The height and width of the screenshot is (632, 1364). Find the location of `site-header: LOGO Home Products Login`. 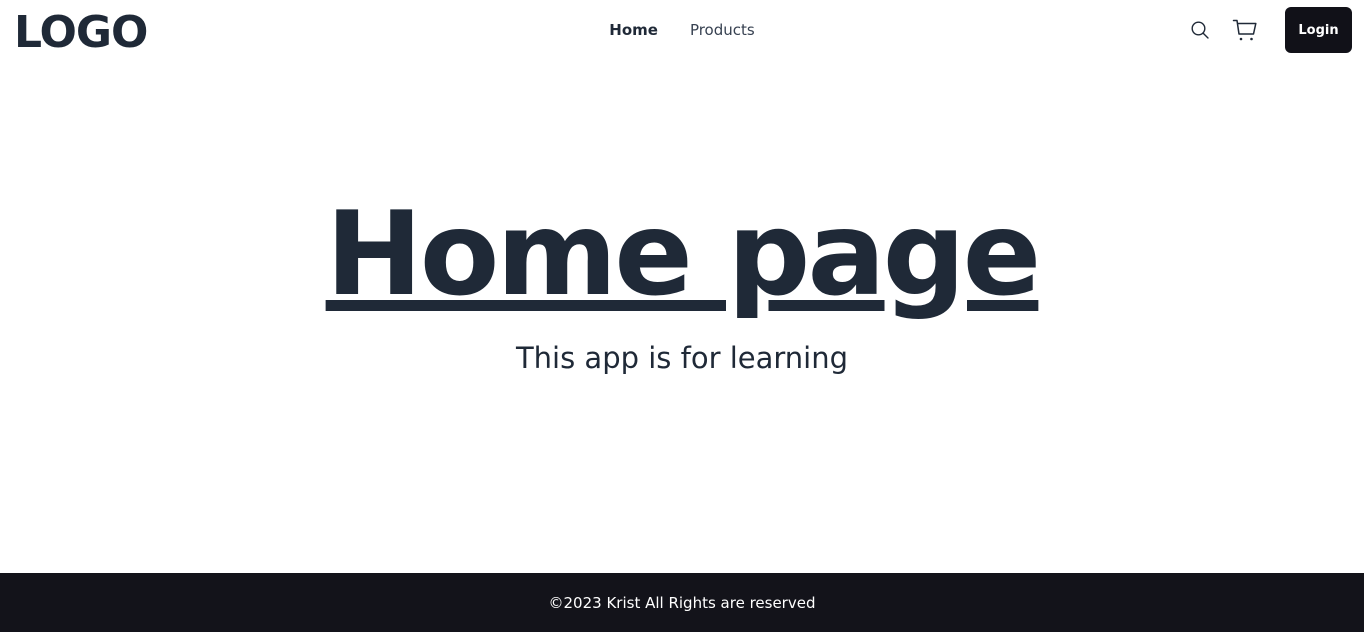

site-header: LOGO Home Products Login is located at coordinates (682, 31).